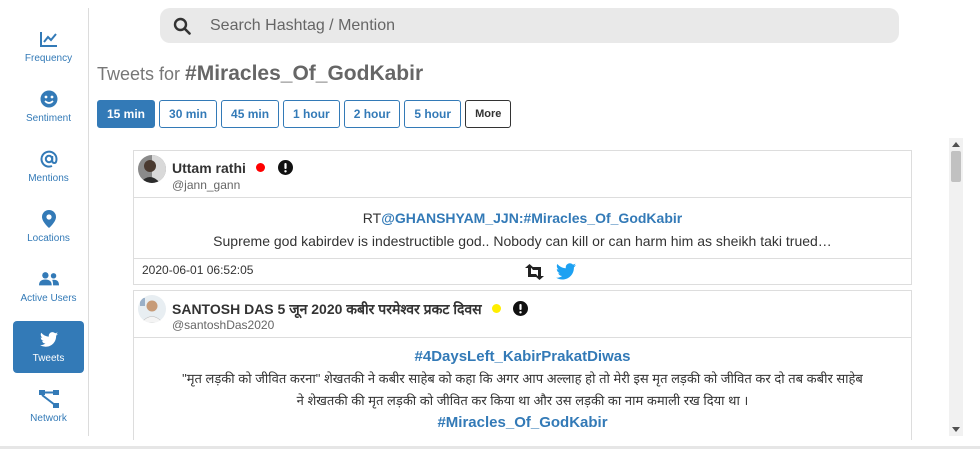  What do you see at coordinates (522, 271) in the screenshot?
I see `tweet-footer: 2020-06-01 06:52:05` at bounding box center [522, 271].